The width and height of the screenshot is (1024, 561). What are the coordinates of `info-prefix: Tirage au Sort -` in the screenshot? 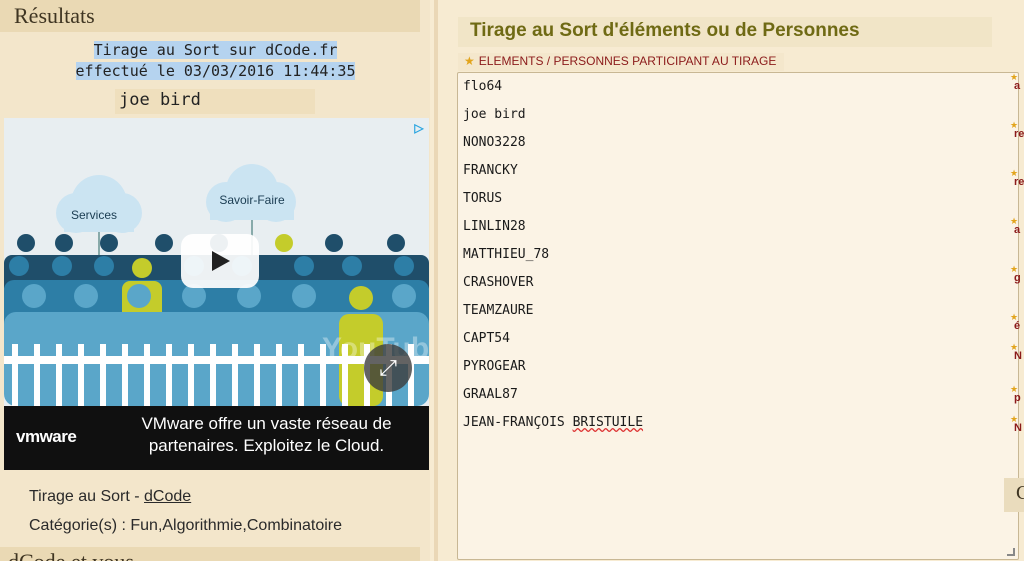 It's located at (87, 496).